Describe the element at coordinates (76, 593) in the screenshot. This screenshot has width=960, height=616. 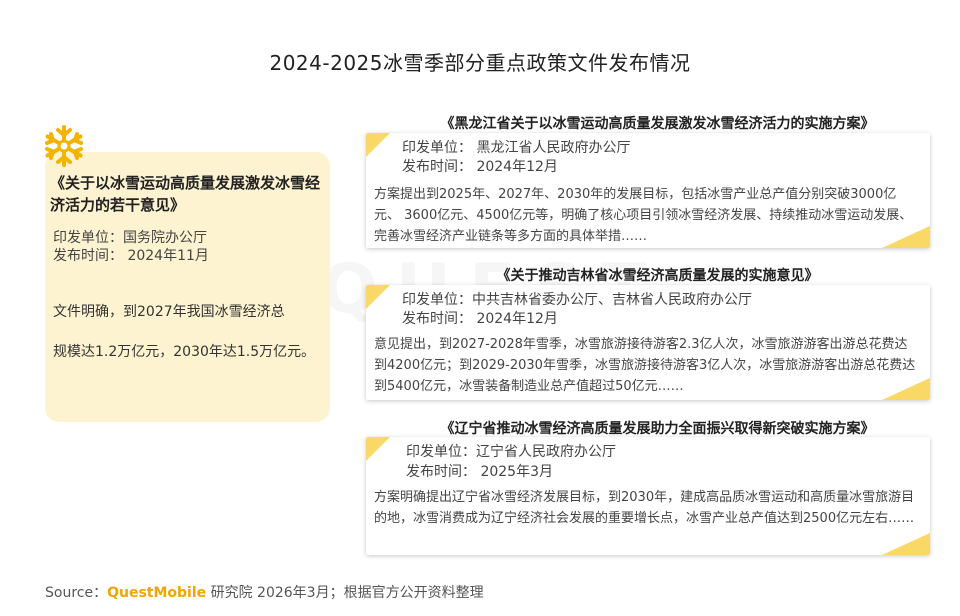
I see `source-prefix: Source：` at that location.